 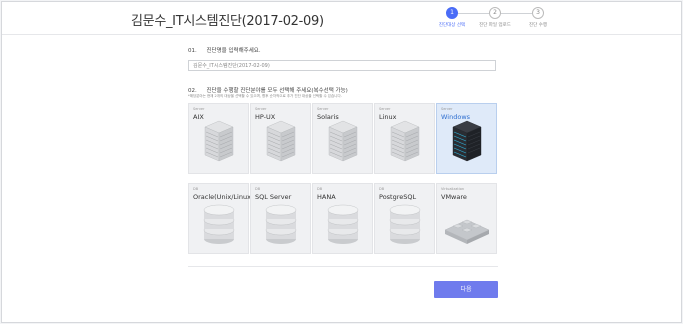 I want to click on virtualization-icon, so click(x=467, y=231).